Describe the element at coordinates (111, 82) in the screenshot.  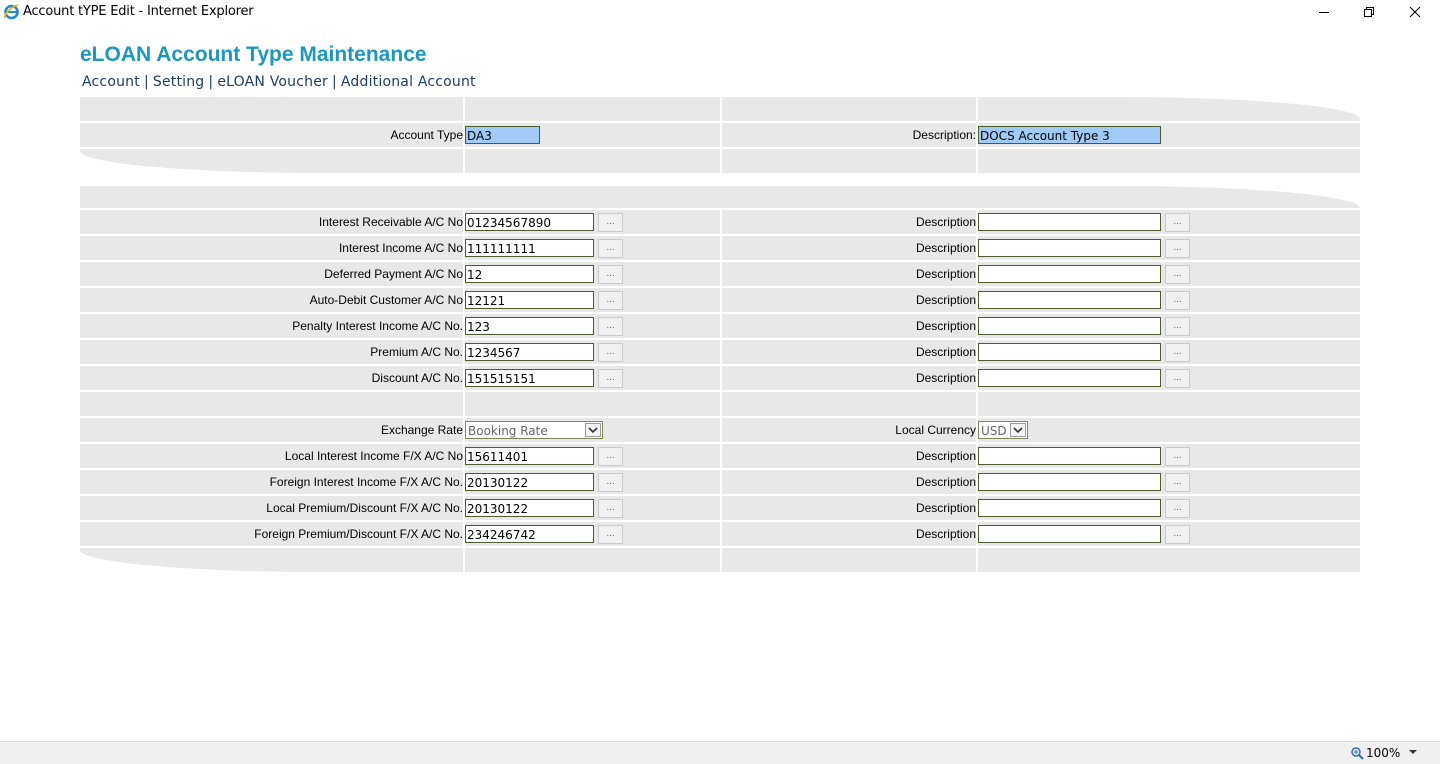
I see `nav-link-account: Account` at that location.